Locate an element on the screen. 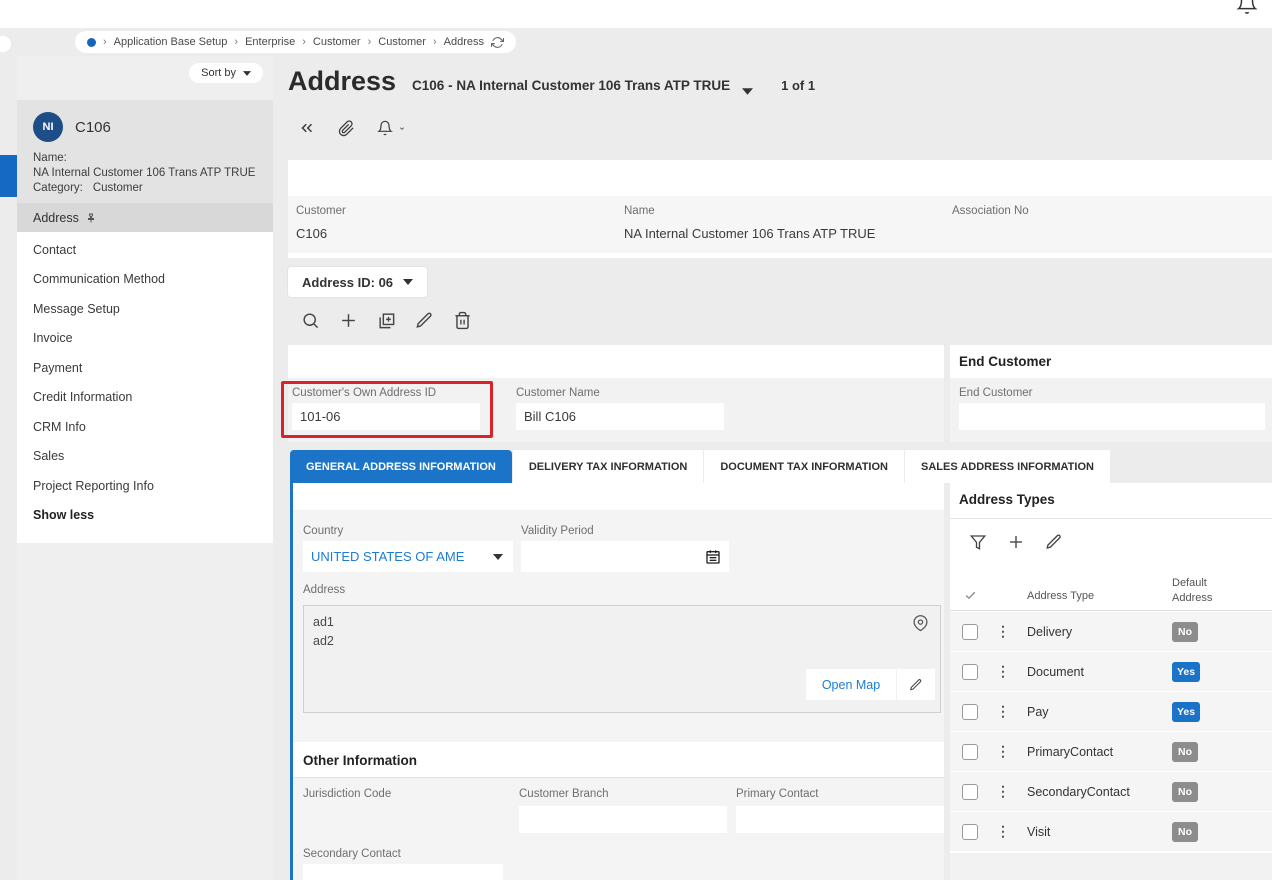  sort-by-button: Sort by is located at coordinates (226, 73).